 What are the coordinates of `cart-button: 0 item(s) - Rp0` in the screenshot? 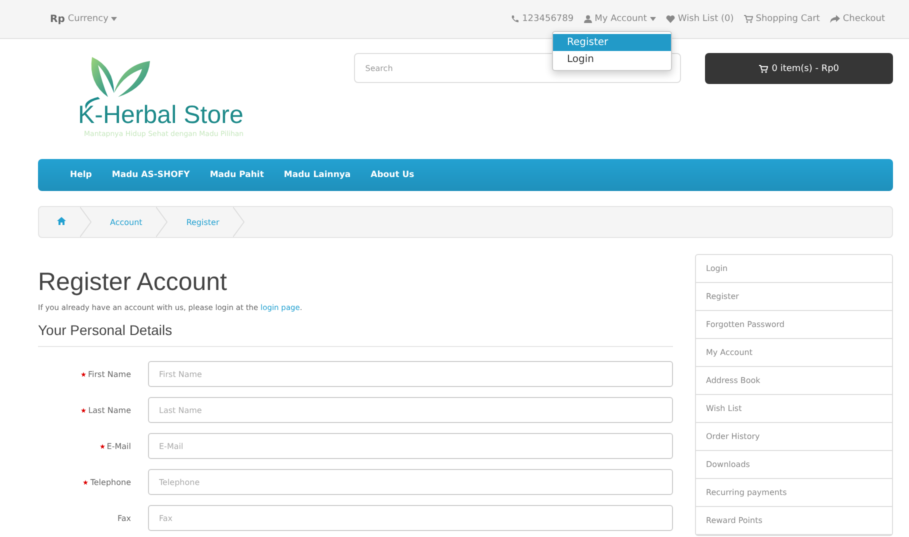 It's located at (799, 68).